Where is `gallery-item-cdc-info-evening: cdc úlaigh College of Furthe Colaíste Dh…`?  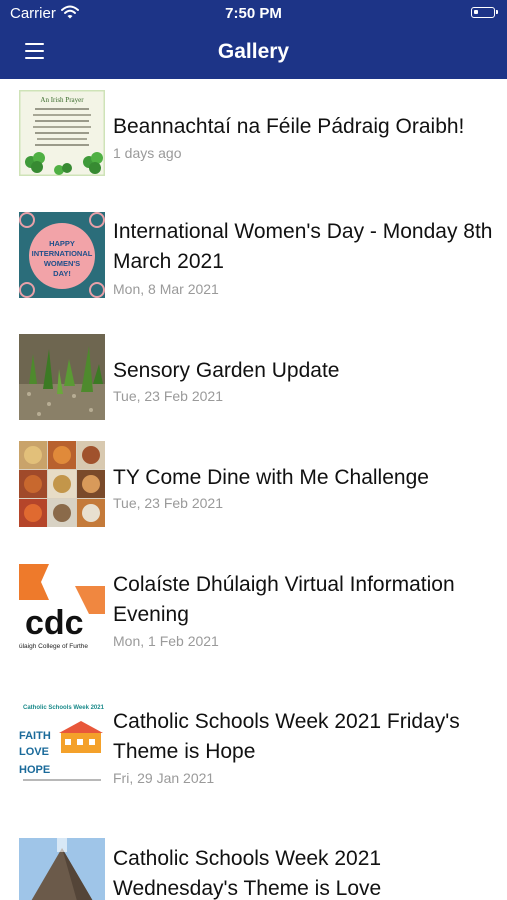 gallery-item-cdc-info-evening: cdc úlaigh College of Furthe Colaíste Dh… is located at coordinates (253, 609).